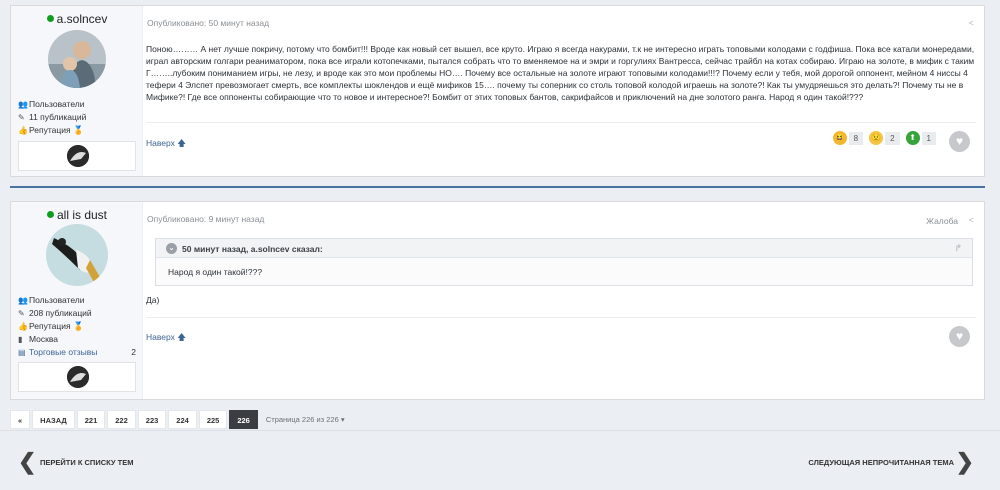 Image resolution: width=1000 pixels, height=490 pixels. Describe the element at coordinates (152, 419) in the screenshot. I see `page-223: 223` at that location.